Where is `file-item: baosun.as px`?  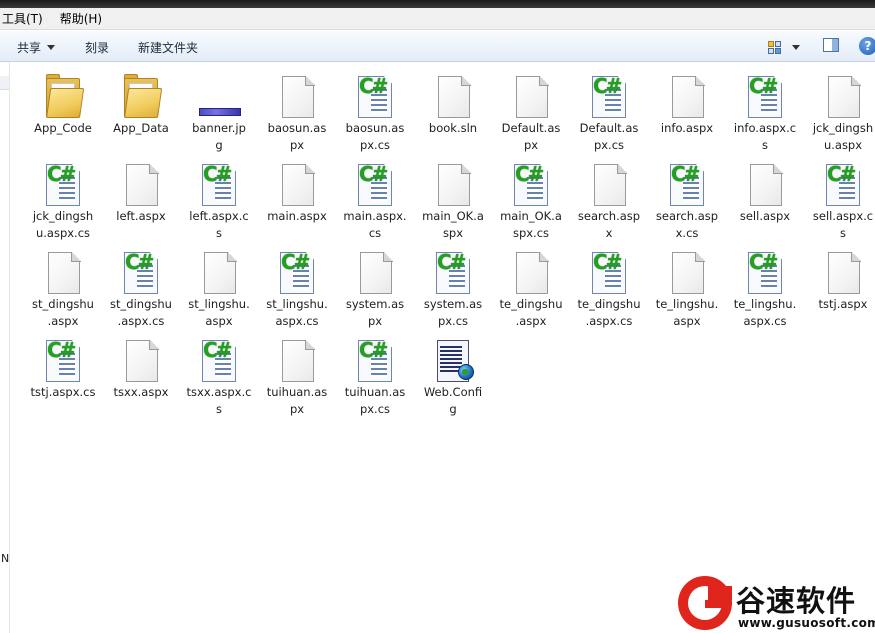 file-item: baosun.as px is located at coordinates (297, 116).